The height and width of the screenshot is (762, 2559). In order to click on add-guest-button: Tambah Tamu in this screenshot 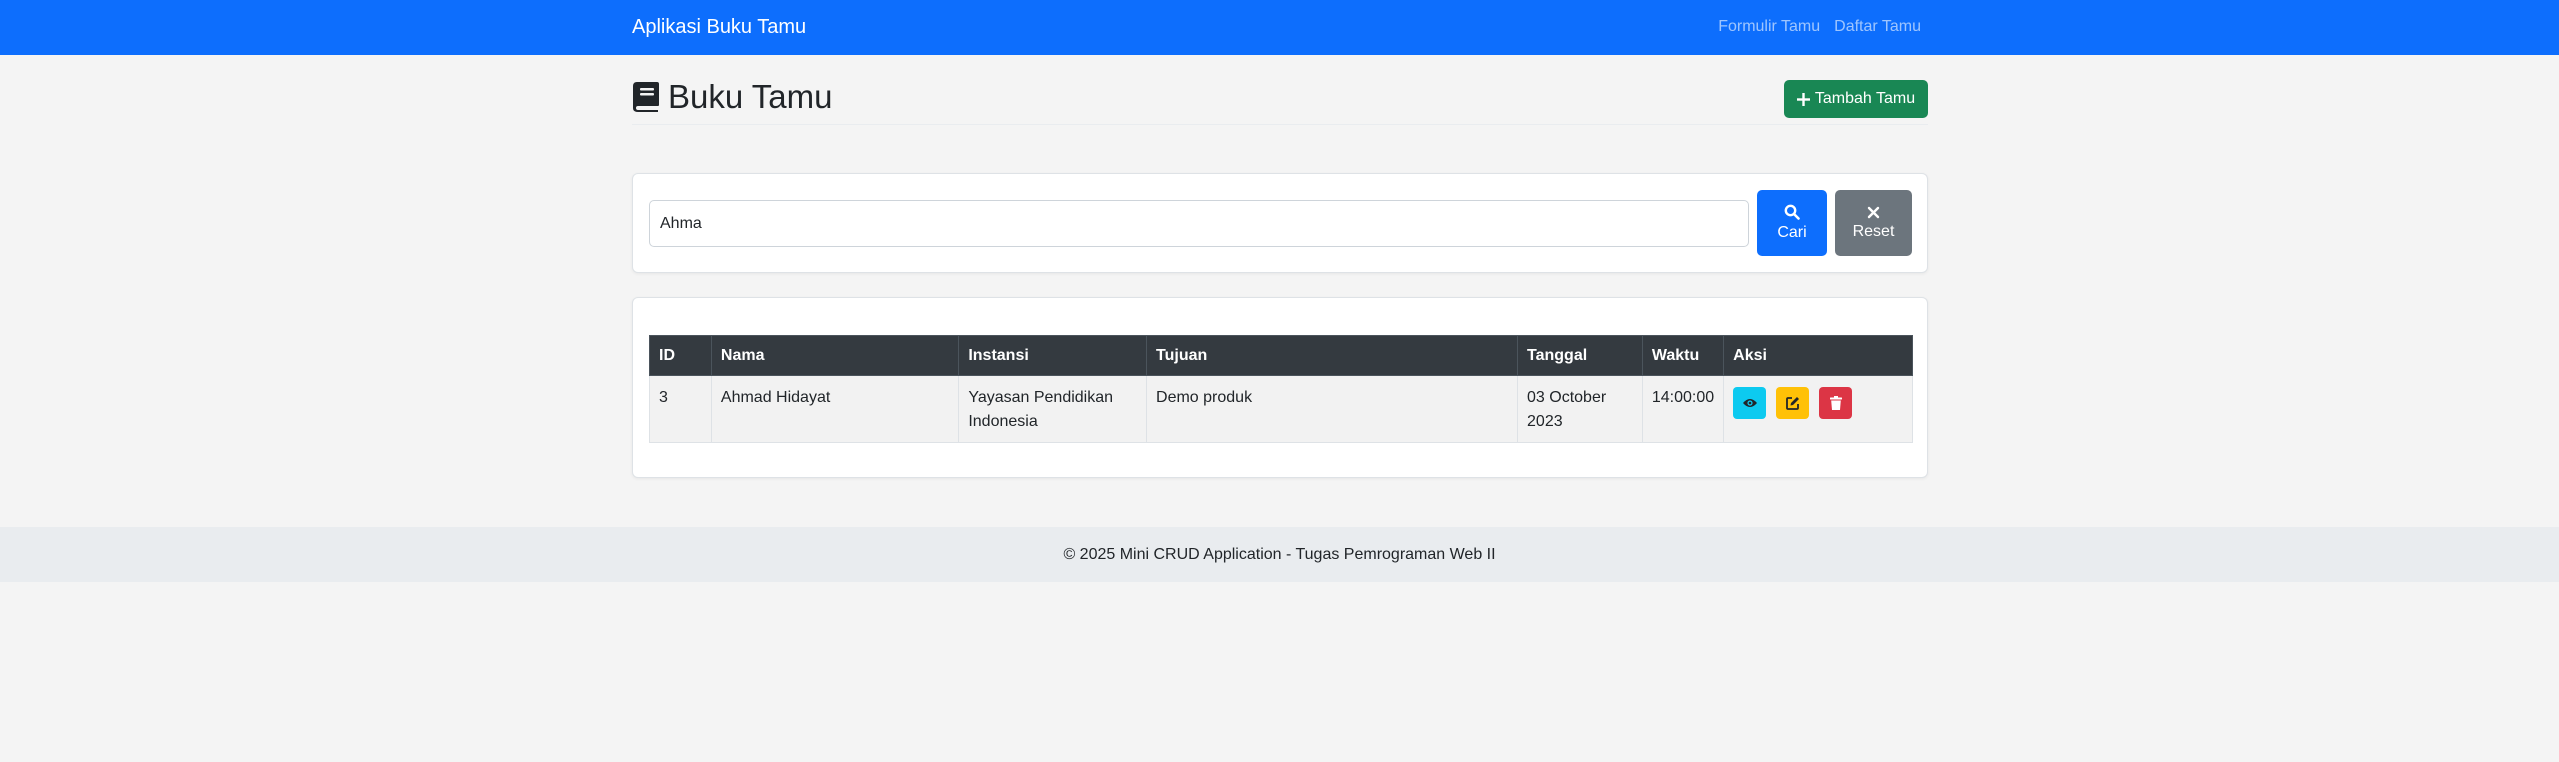, I will do `click(1856, 99)`.